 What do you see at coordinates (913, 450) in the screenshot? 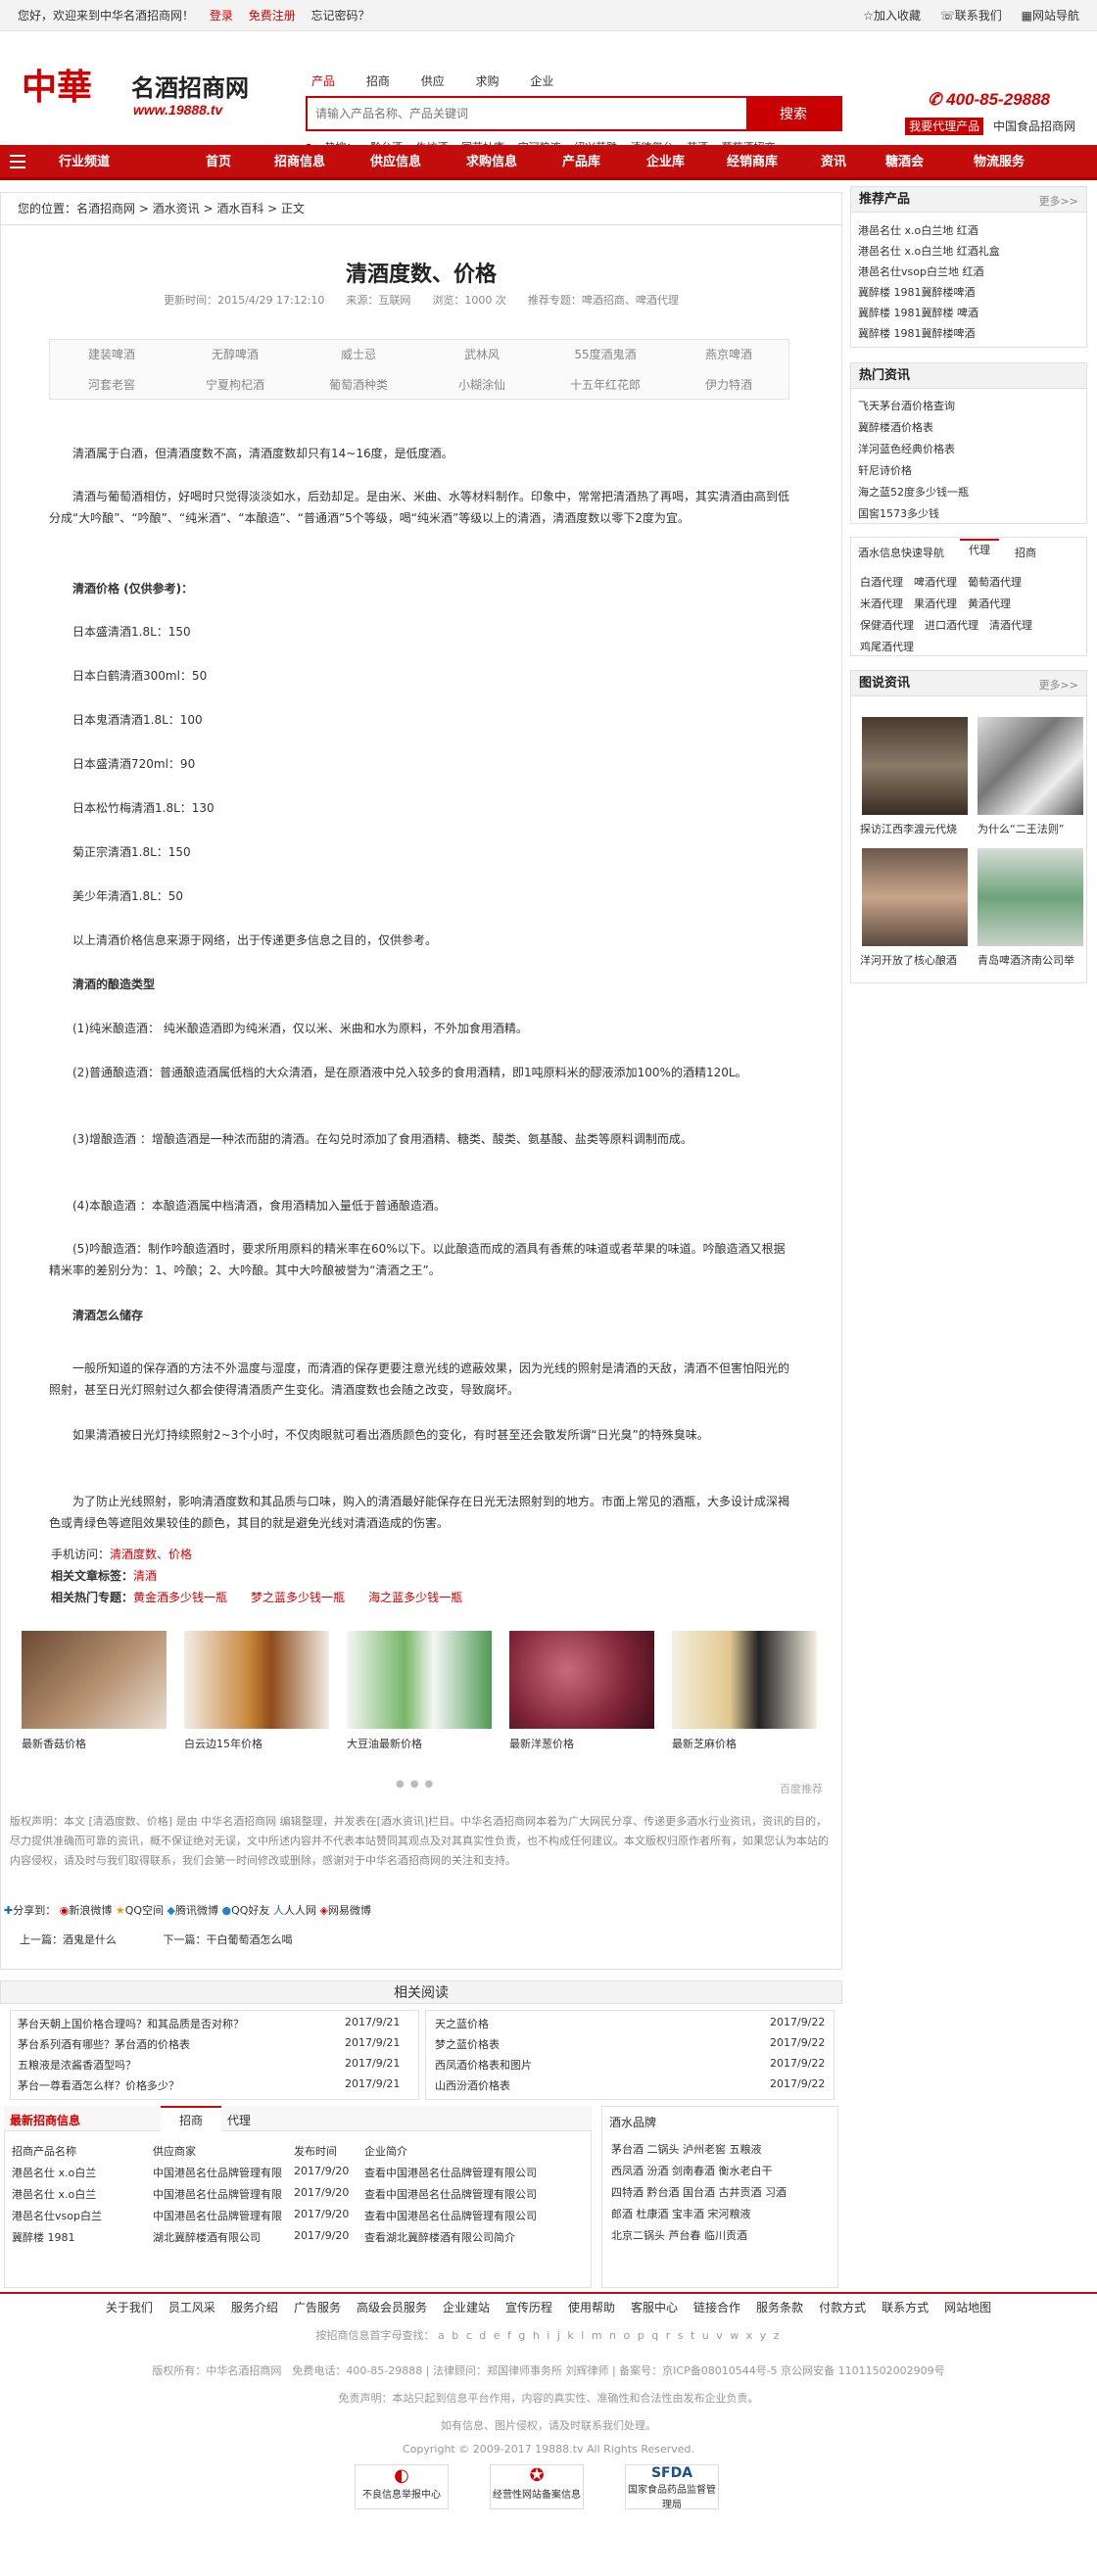
I see `list-item: 洋河蓝色经典价格表` at bounding box center [913, 450].